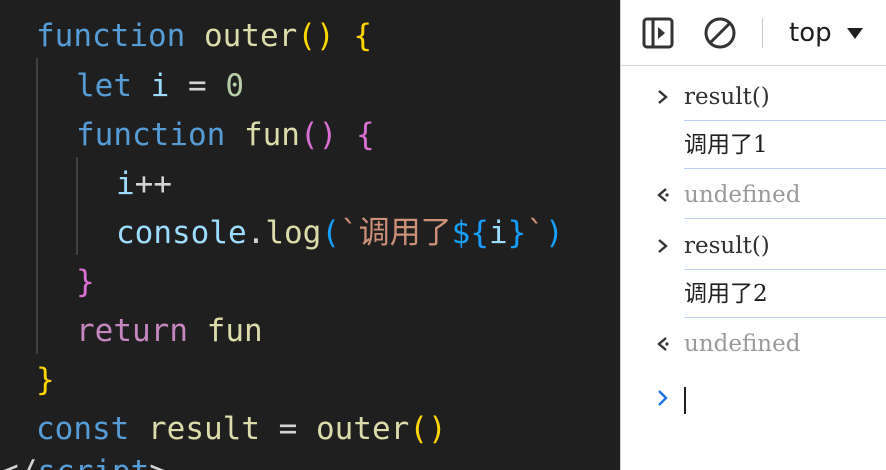  I want to click on code-line-2: let i = 0, so click(160, 86).